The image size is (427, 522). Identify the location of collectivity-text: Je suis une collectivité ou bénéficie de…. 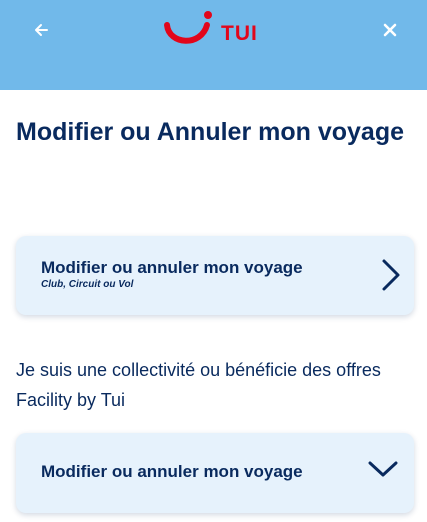
(198, 385).